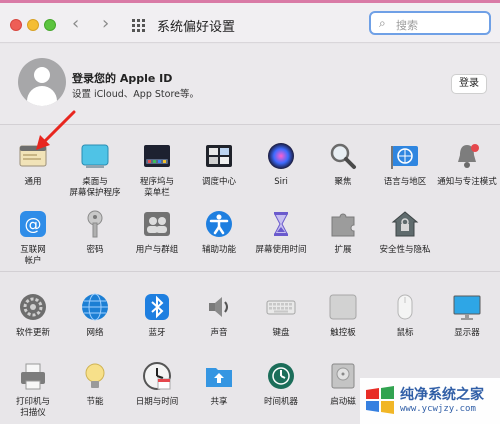  What do you see at coordinates (157, 402) in the screenshot?
I see `pane-label: 日期与时间` at bounding box center [157, 402].